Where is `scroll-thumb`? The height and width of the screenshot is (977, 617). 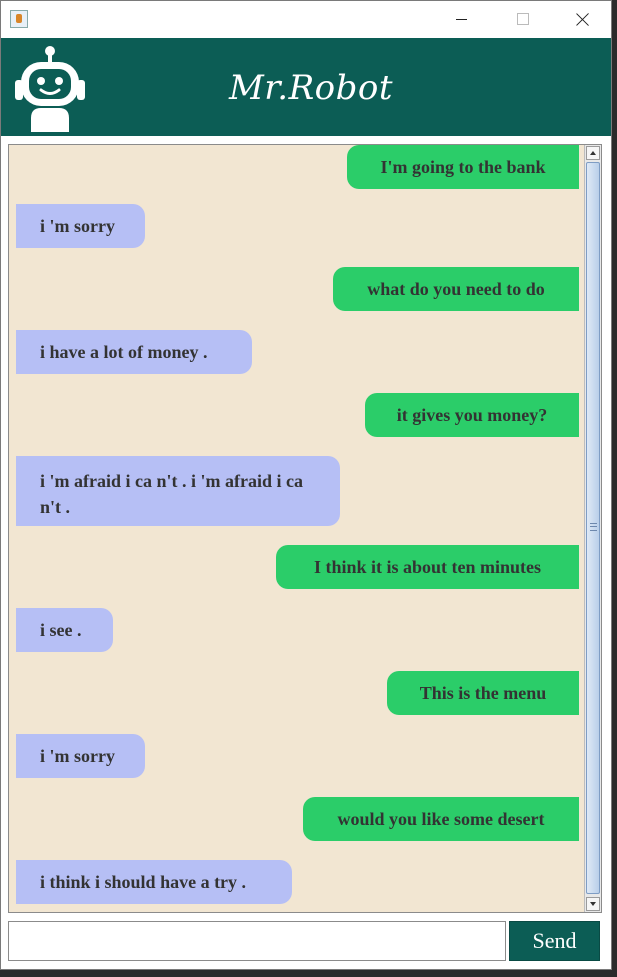
scroll-thumb is located at coordinates (593, 528).